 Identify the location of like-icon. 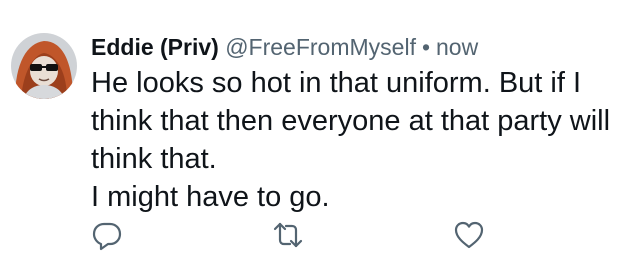
(469, 235).